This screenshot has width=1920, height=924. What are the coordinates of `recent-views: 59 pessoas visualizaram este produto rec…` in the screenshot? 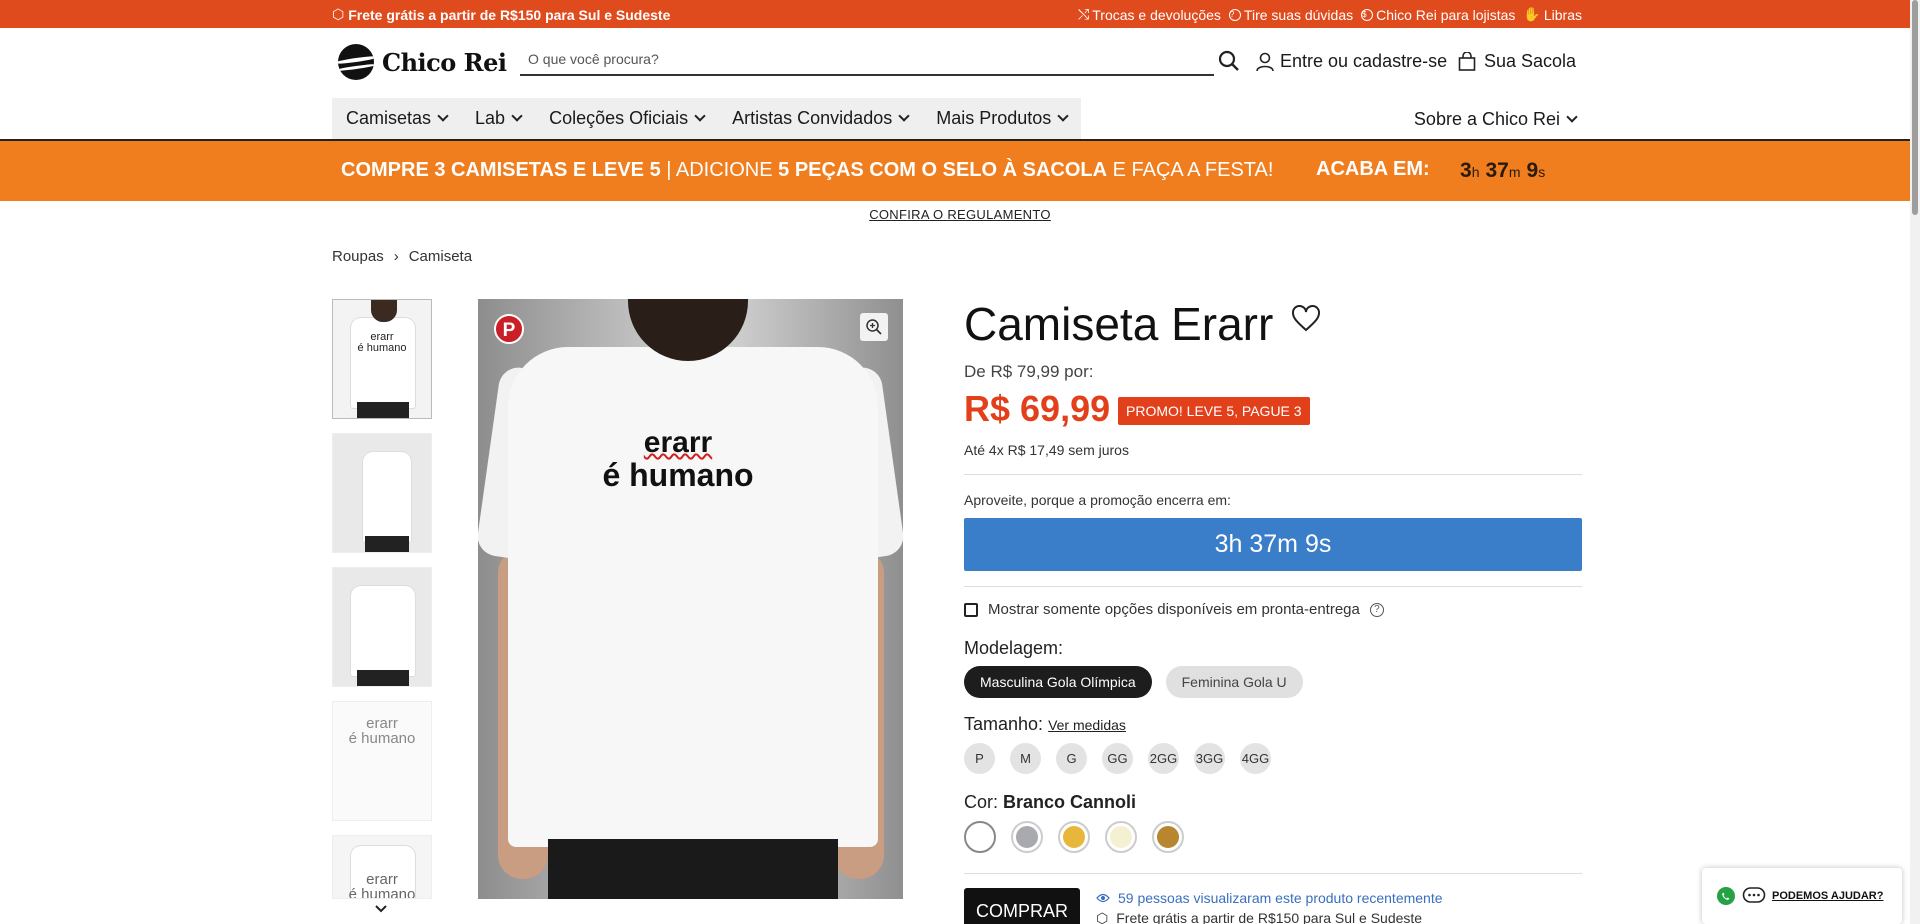 It's located at (1269, 898).